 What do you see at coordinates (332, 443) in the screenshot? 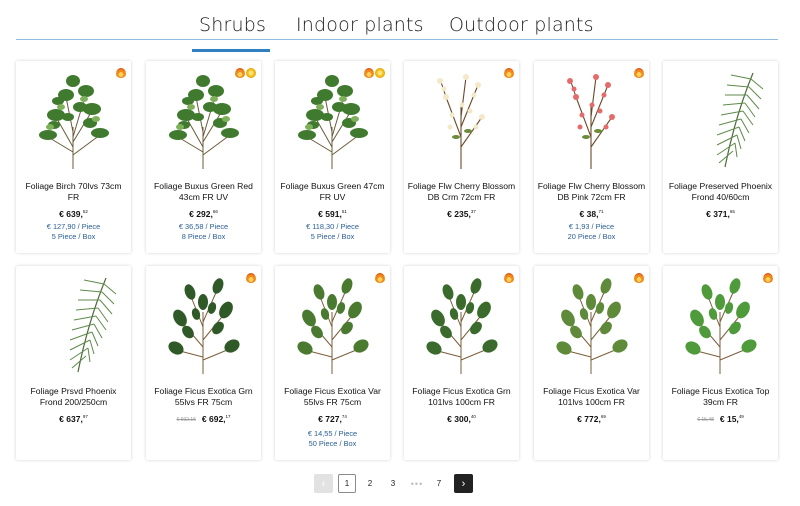
I see `per-box: 50 Piece / Box` at bounding box center [332, 443].